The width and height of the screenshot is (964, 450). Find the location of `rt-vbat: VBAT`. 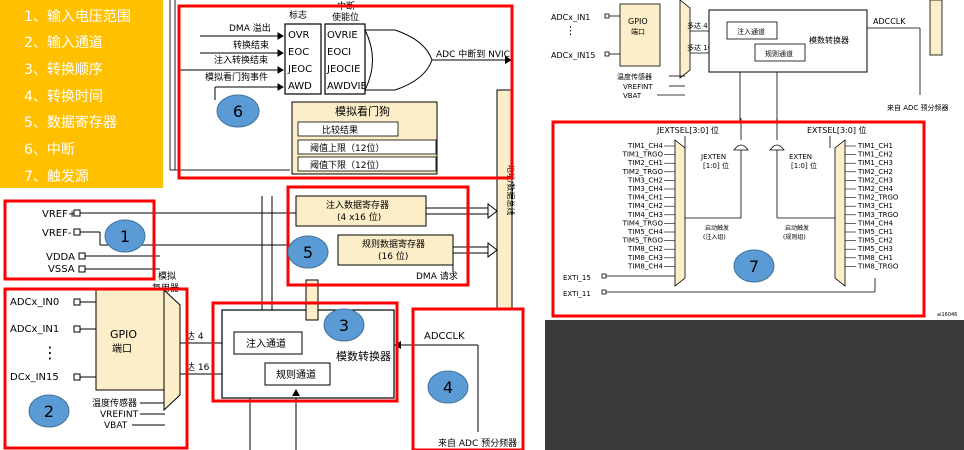

rt-vbat: VBAT is located at coordinates (632, 96).